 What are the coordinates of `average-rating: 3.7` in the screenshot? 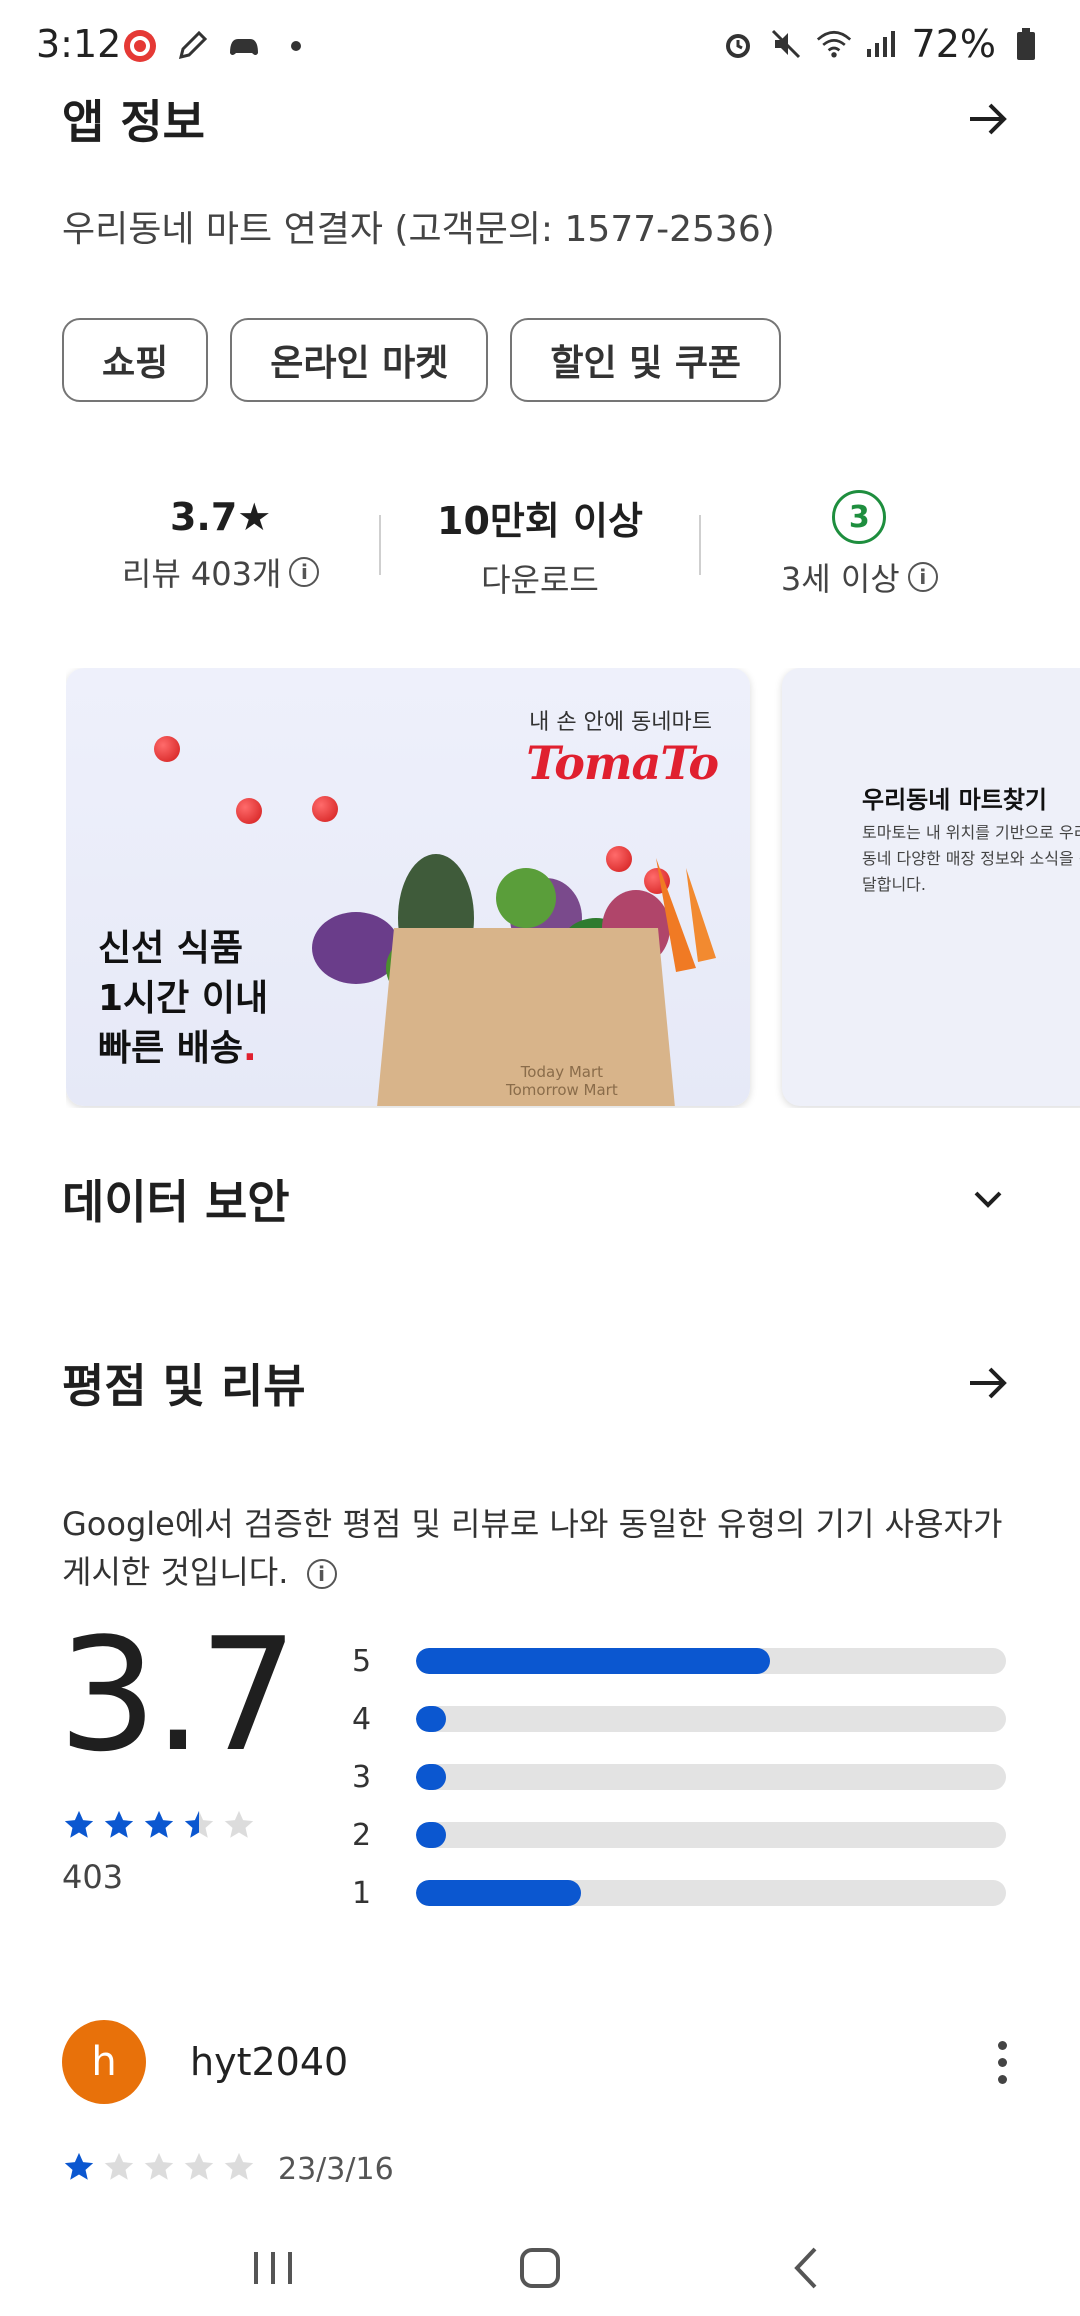 It's located at (178, 1695).